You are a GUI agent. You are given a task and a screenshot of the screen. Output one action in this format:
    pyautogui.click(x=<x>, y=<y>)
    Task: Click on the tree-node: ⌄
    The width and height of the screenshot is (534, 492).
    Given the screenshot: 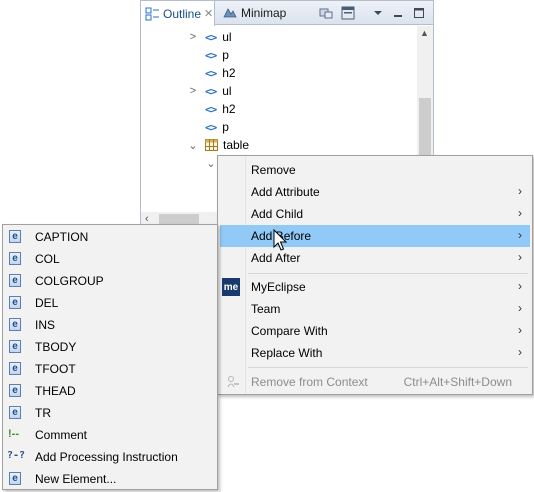 What is the action you would take?
    pyautogui.click(x=211, y=163)
    